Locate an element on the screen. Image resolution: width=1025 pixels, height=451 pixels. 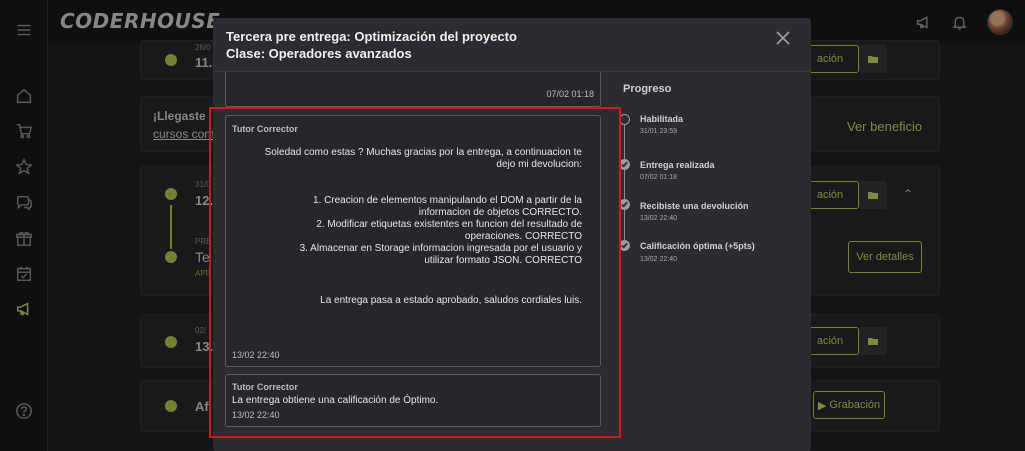
progress-step-label: Habilitada is located at coordinates (662, 119).